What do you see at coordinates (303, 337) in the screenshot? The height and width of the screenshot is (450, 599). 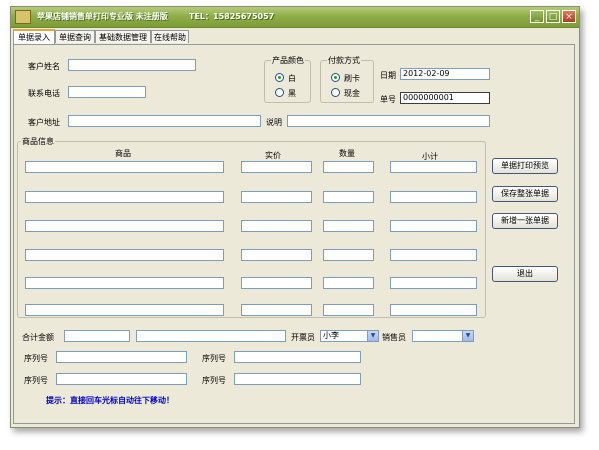 I see `issuer-label: 开票员` at bounding box center [303, 337].